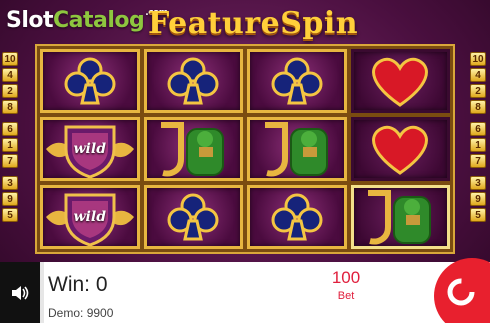 This screenshot has width=490, height=323. Describe the element at coordinates (69, 284) in the screenshot. I see `win-label: Win:` at that location.